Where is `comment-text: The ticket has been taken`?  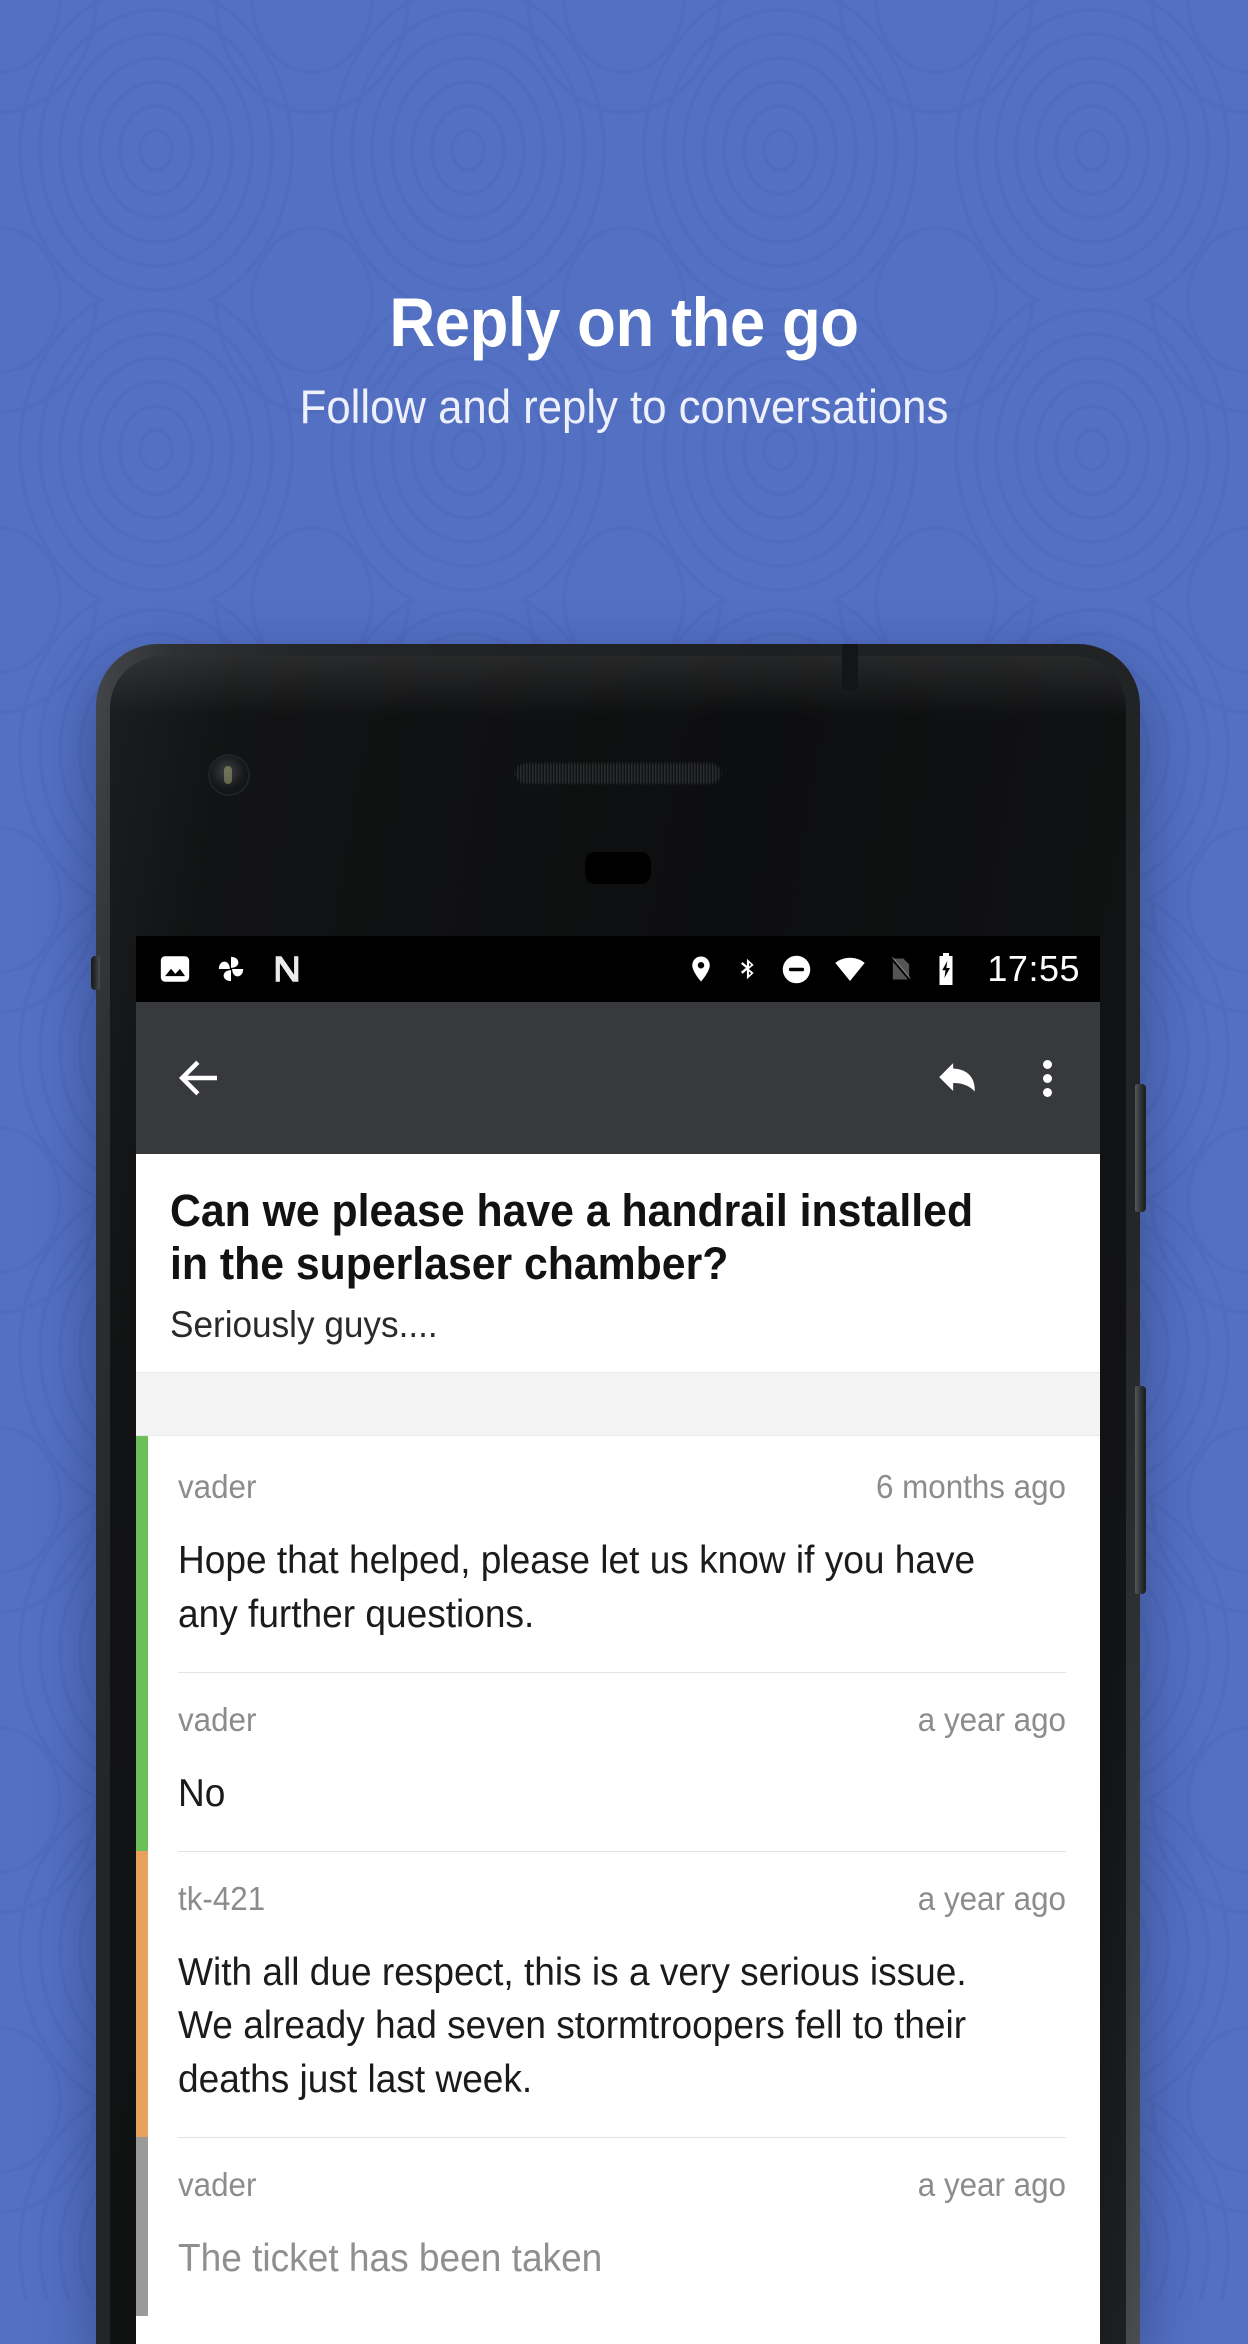
comment-text: The ticket has been taken is located at coordinates (390, 2259).